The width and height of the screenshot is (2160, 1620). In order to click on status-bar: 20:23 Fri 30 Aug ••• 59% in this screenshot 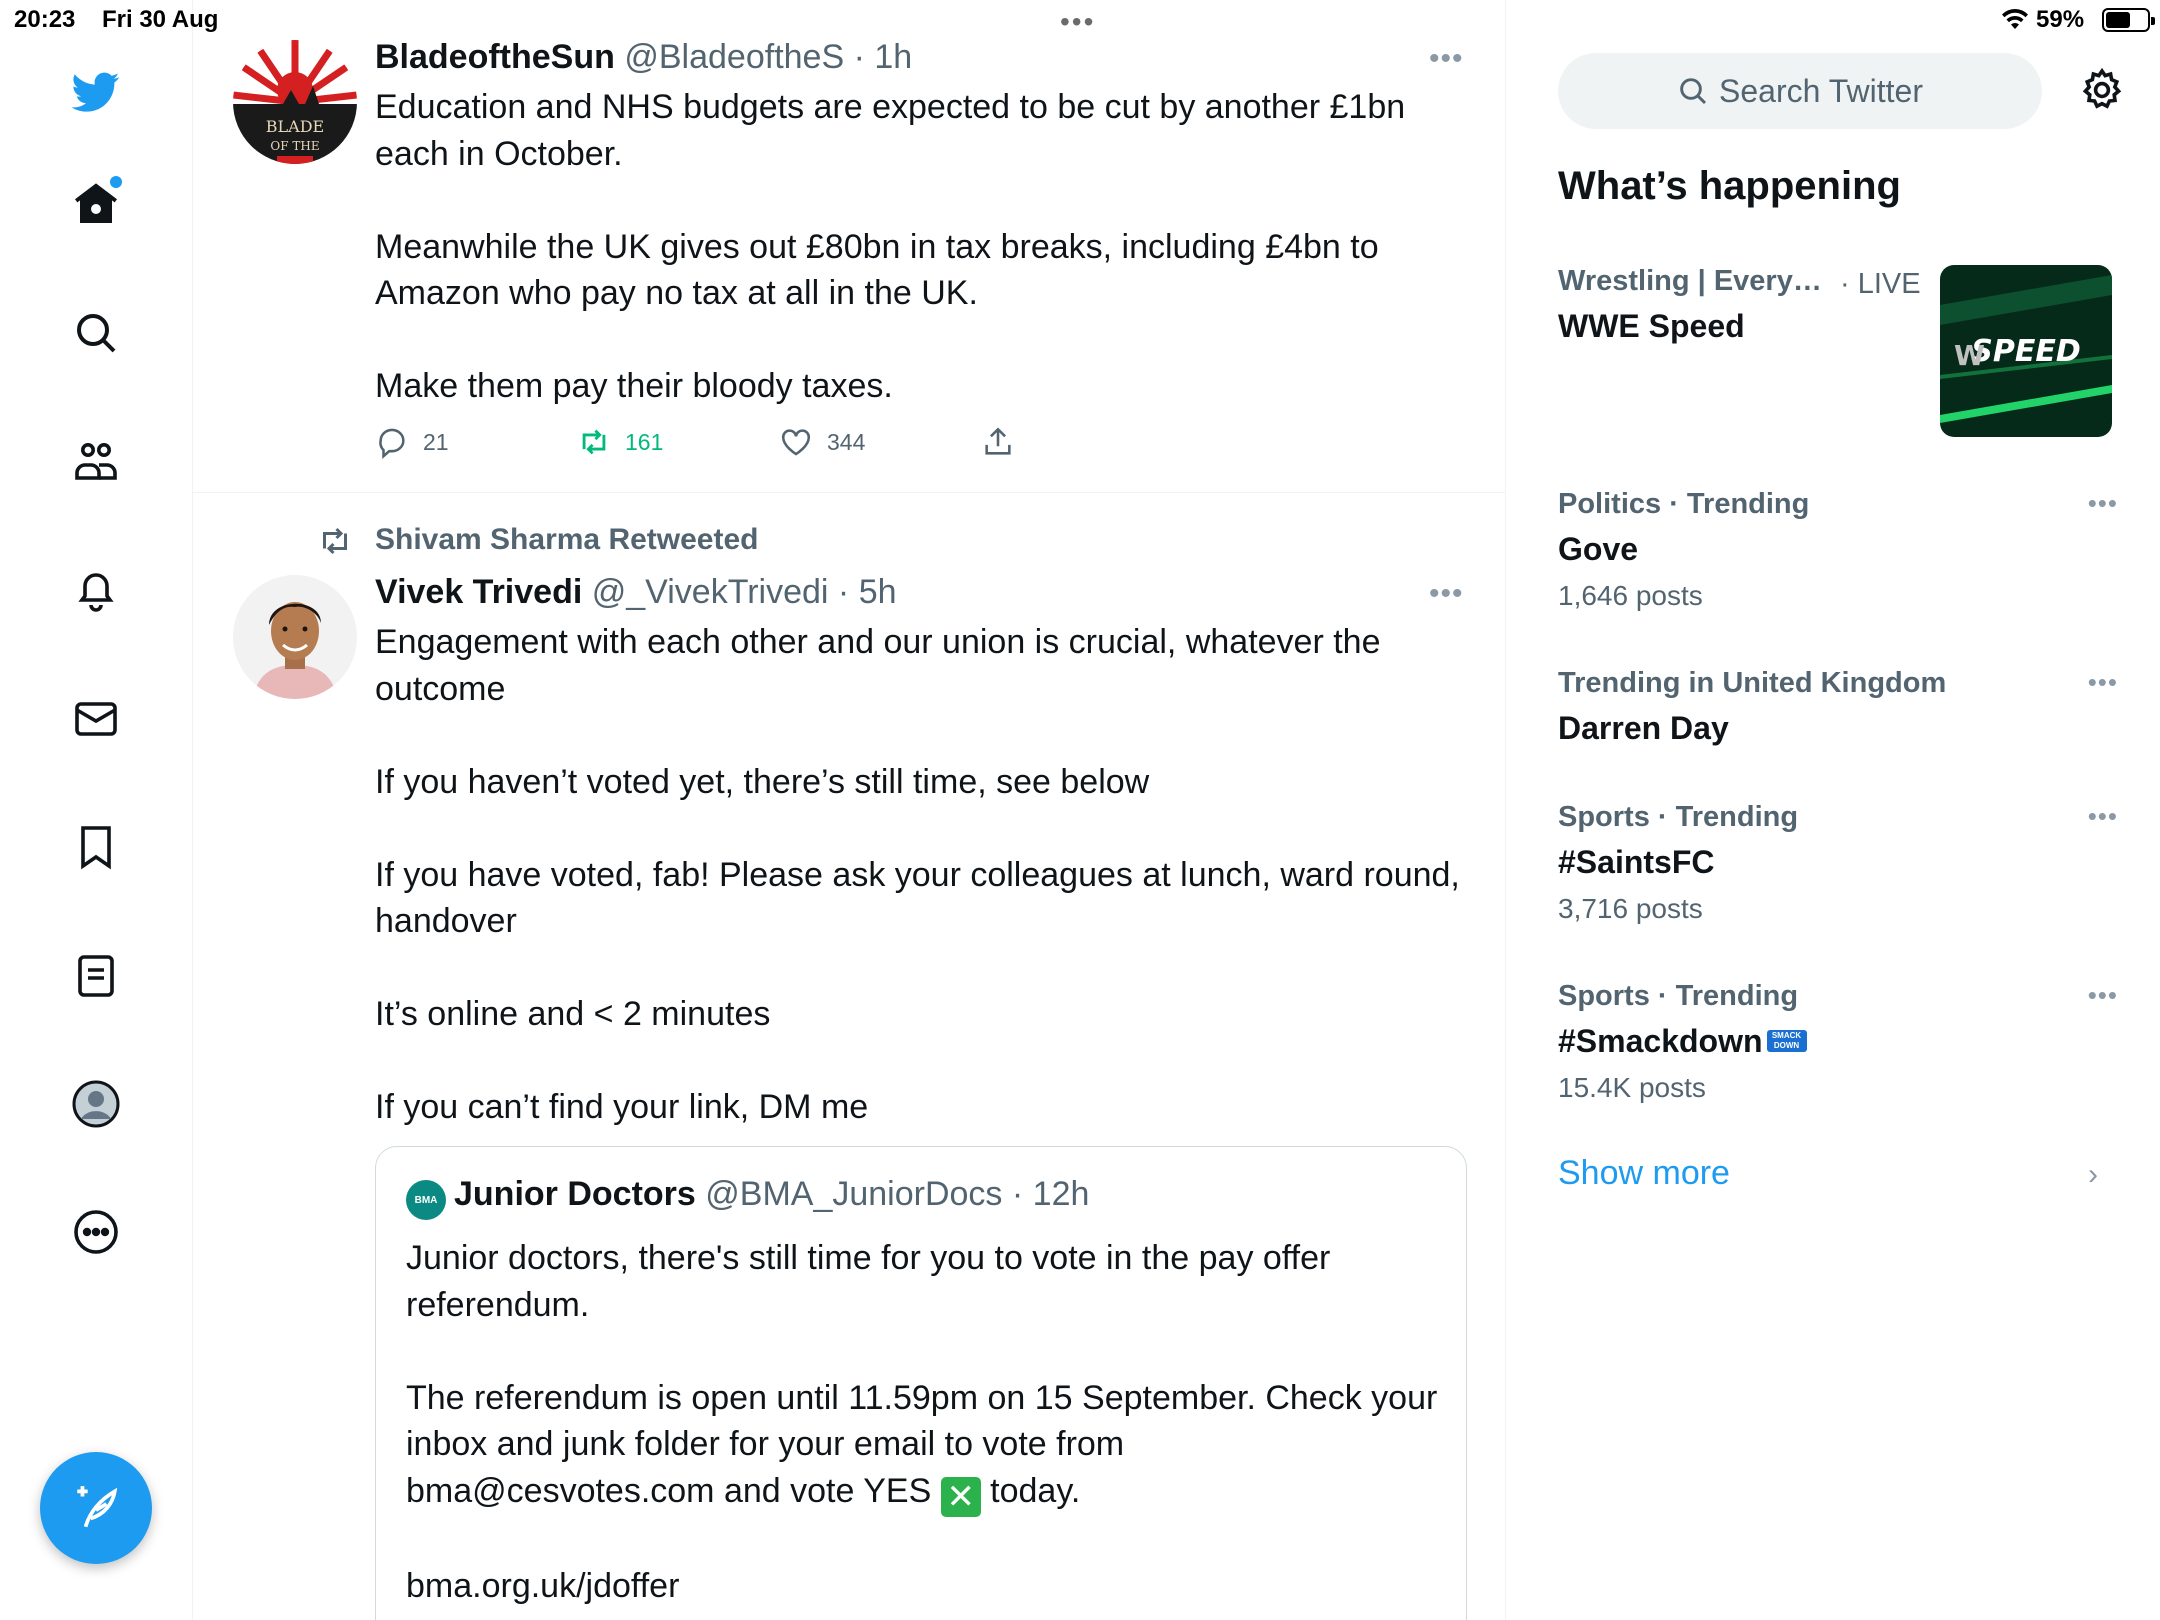, I will do `click(1080, 20)`.